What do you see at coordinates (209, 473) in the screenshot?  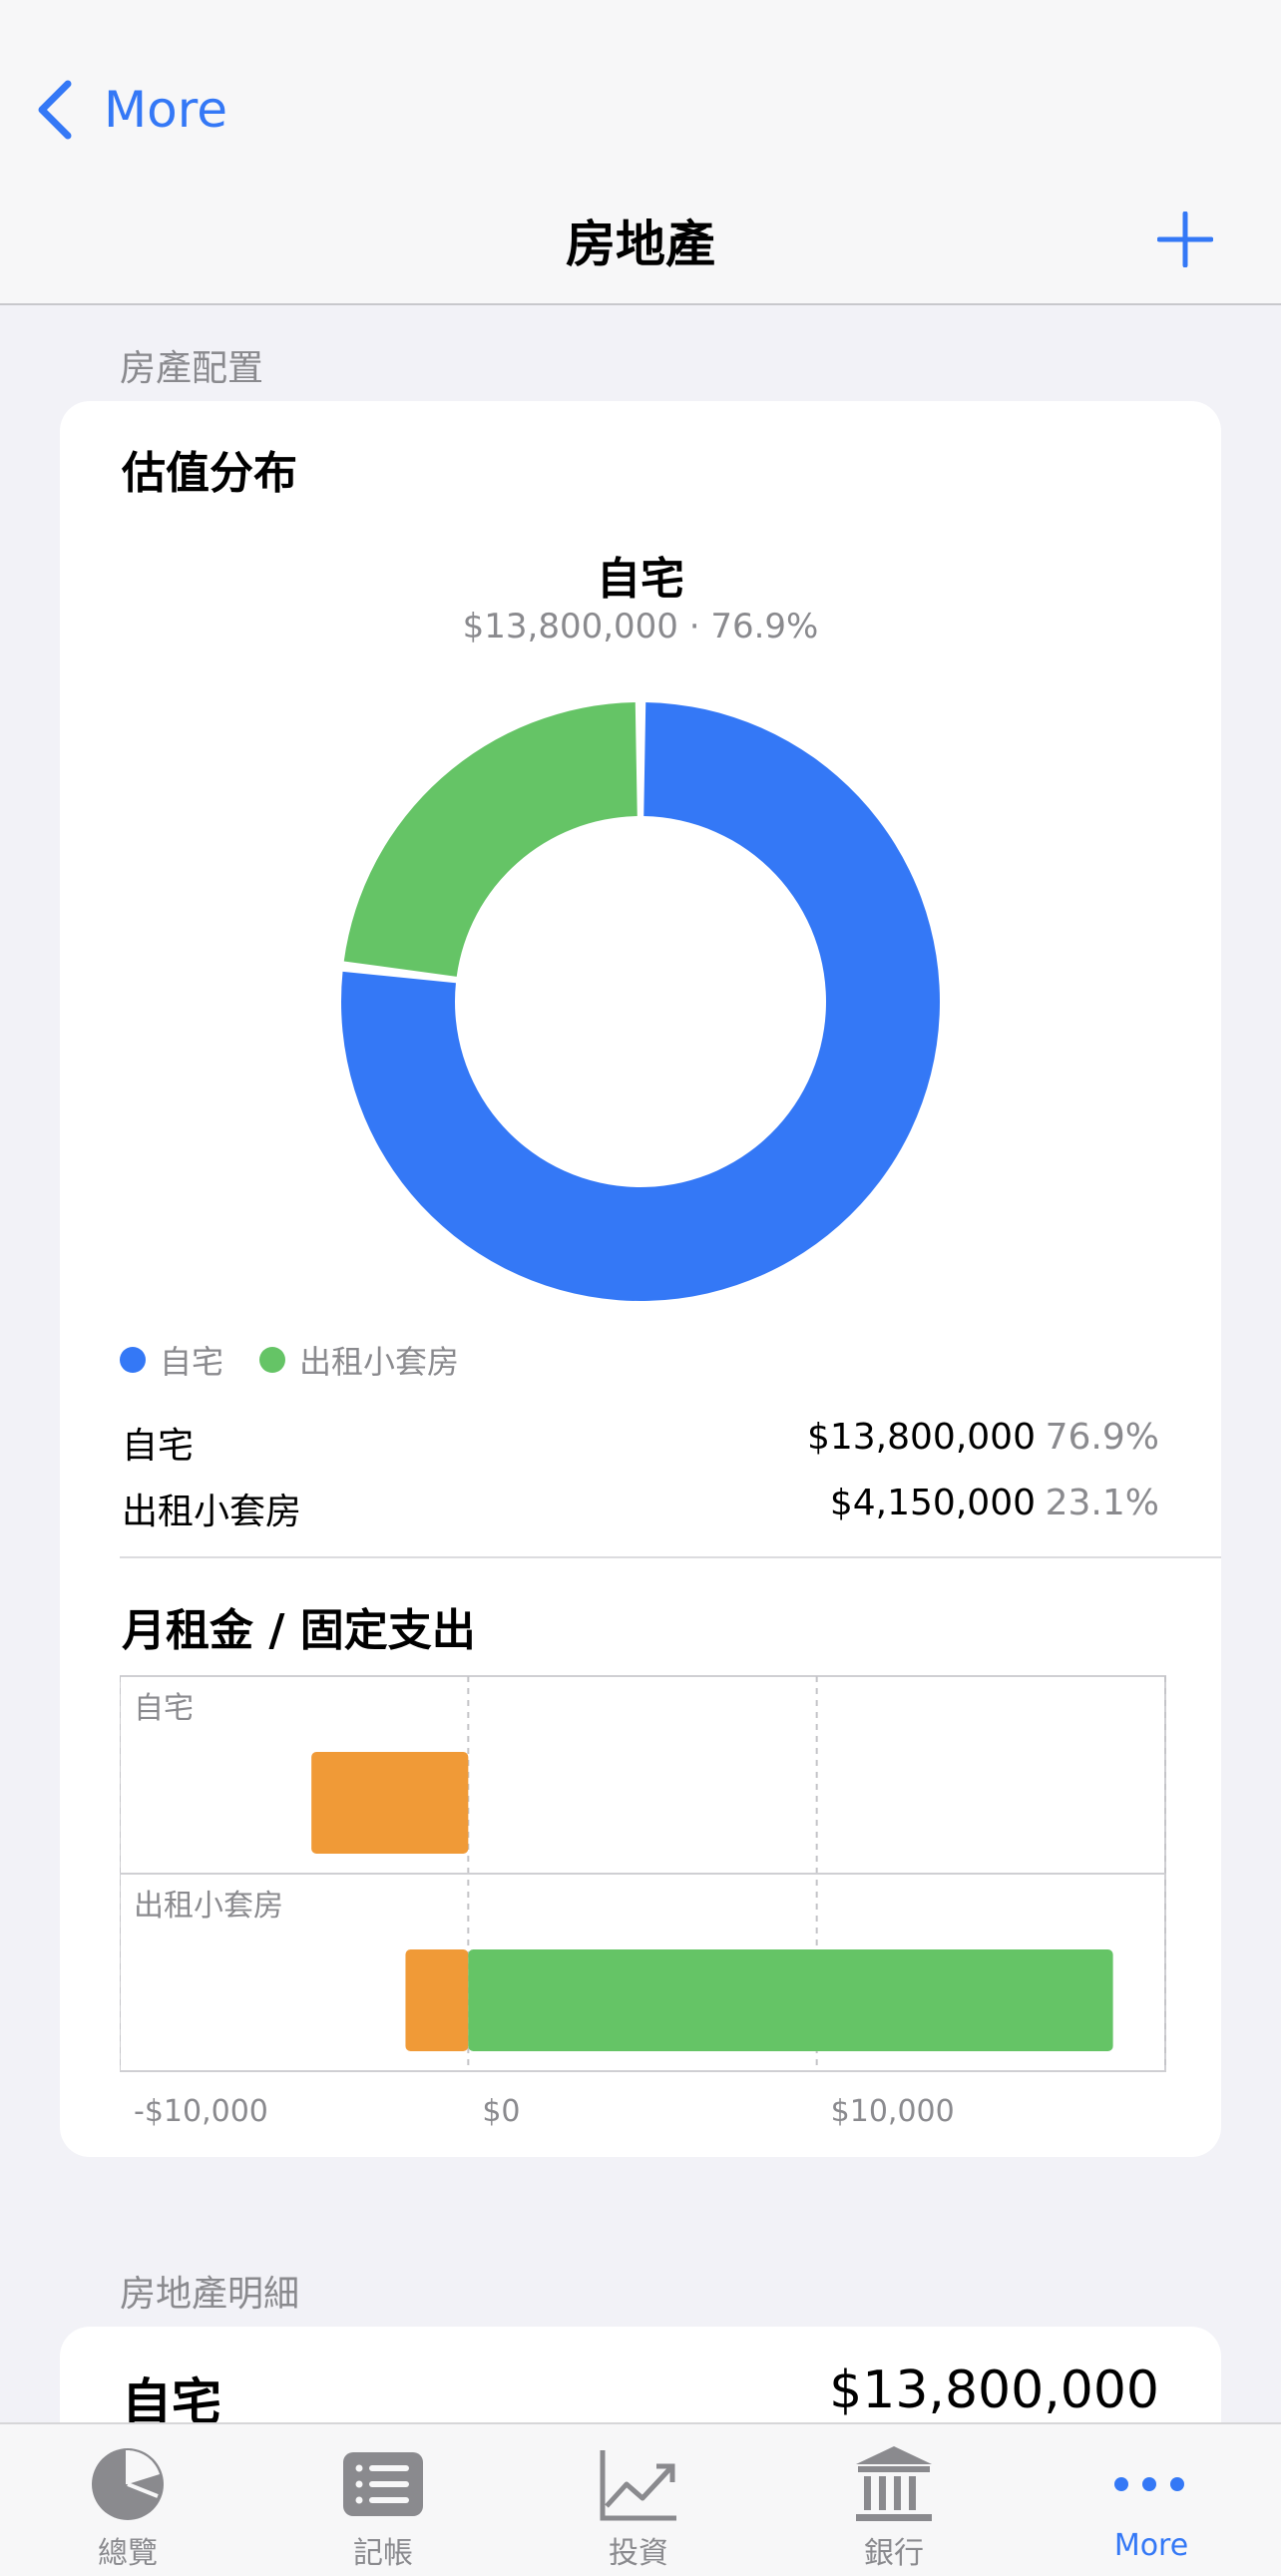 I see `valuation-title: 估值分布` at bounding box center [209, 473].